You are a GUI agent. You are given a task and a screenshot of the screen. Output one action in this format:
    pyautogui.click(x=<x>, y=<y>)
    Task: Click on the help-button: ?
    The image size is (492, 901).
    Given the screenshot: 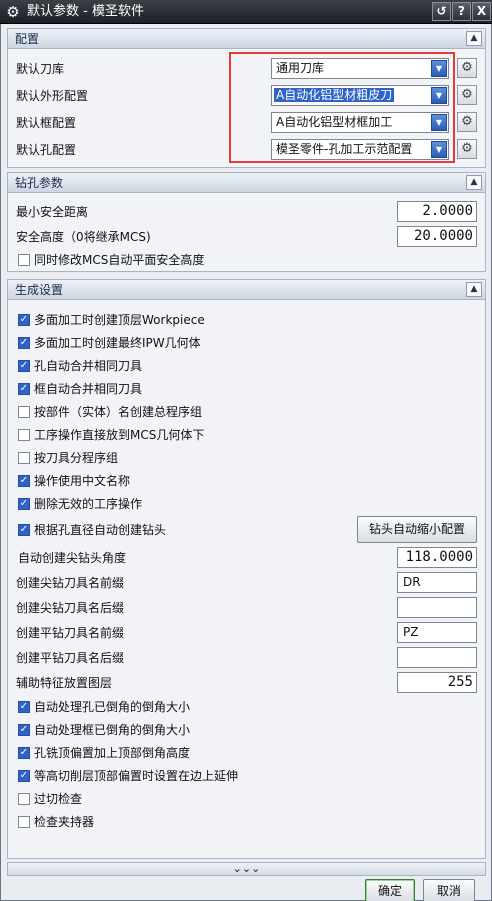 What is the action you would take?
    pyautogui.click(x=461, y=11)
    